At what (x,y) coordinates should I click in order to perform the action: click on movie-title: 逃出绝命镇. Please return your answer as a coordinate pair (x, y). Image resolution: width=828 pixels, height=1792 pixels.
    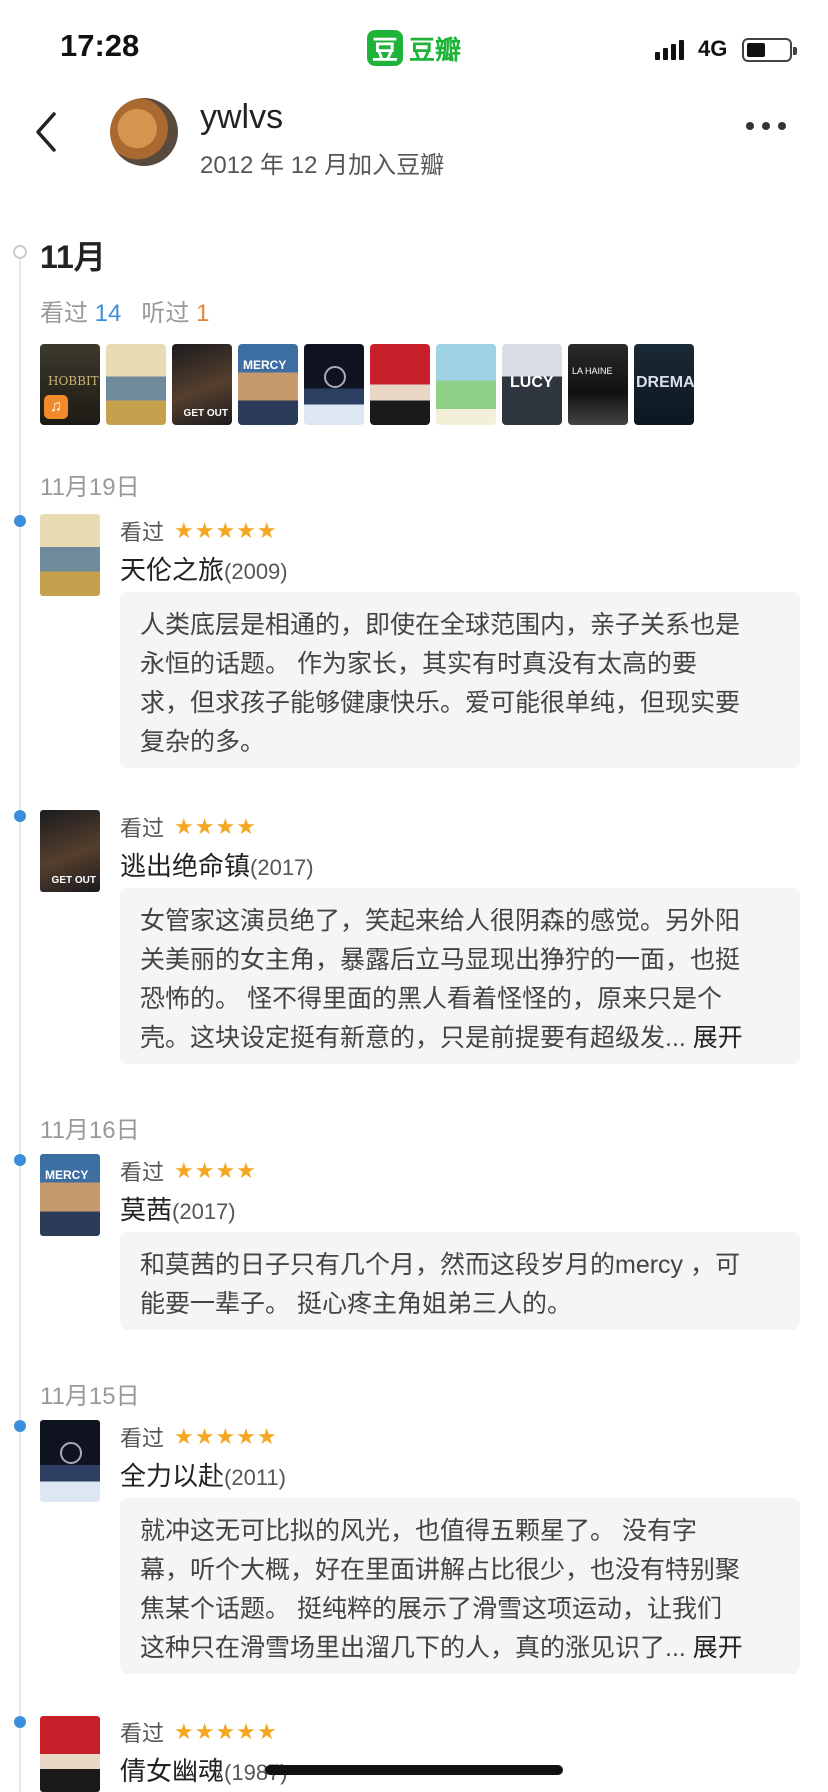
    Looking at the image, I should click on (185, 866).